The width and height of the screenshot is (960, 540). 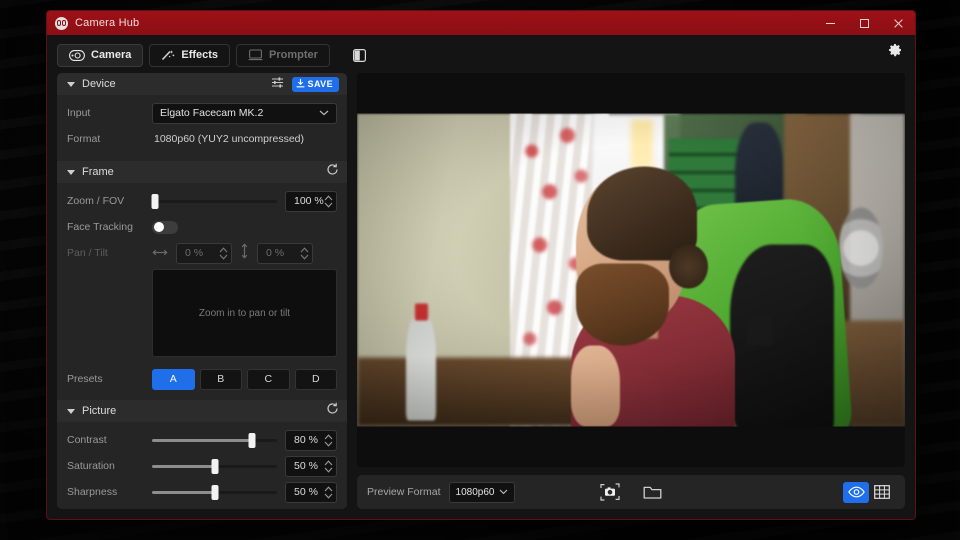 I want to click on maximize-icon, so click(x=864, y=23).